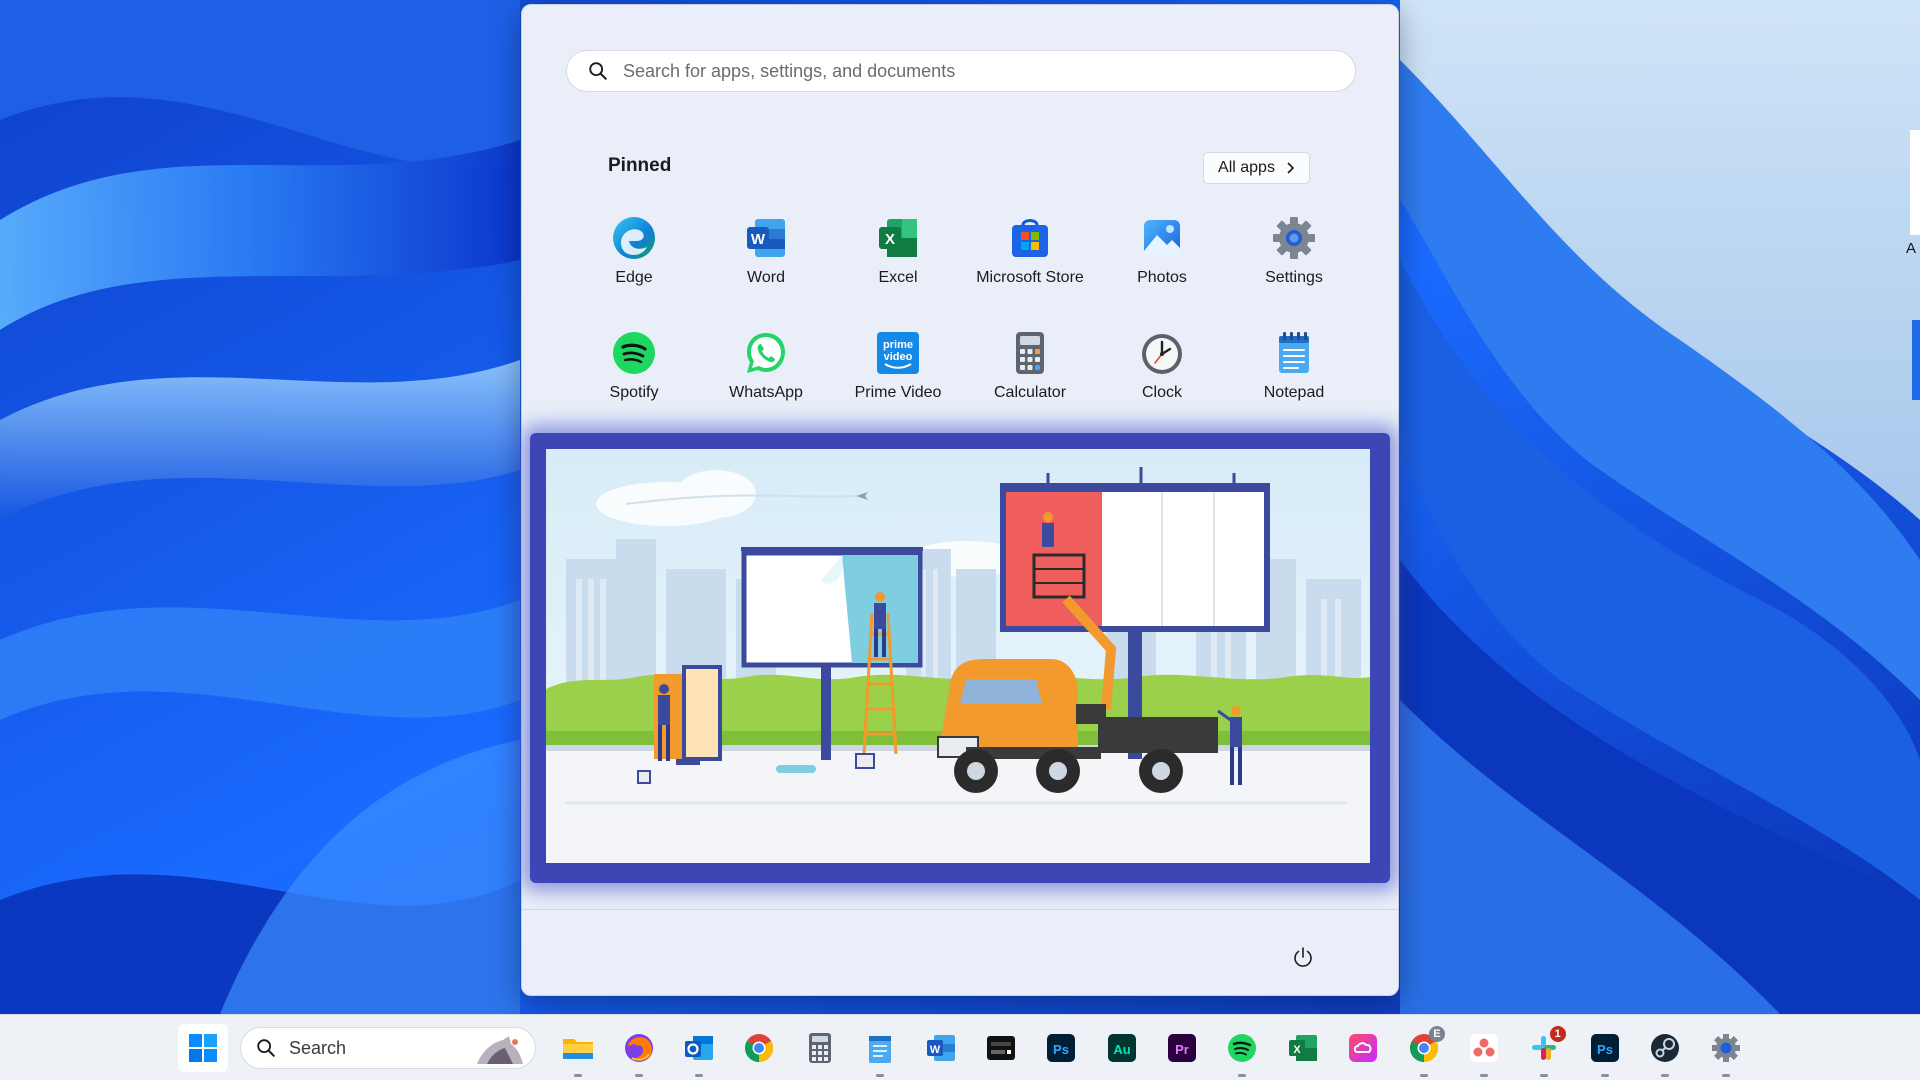 This screenshot has height=1080, width=1920. I want to click on taskbar-notepad, so click(880, 1050).